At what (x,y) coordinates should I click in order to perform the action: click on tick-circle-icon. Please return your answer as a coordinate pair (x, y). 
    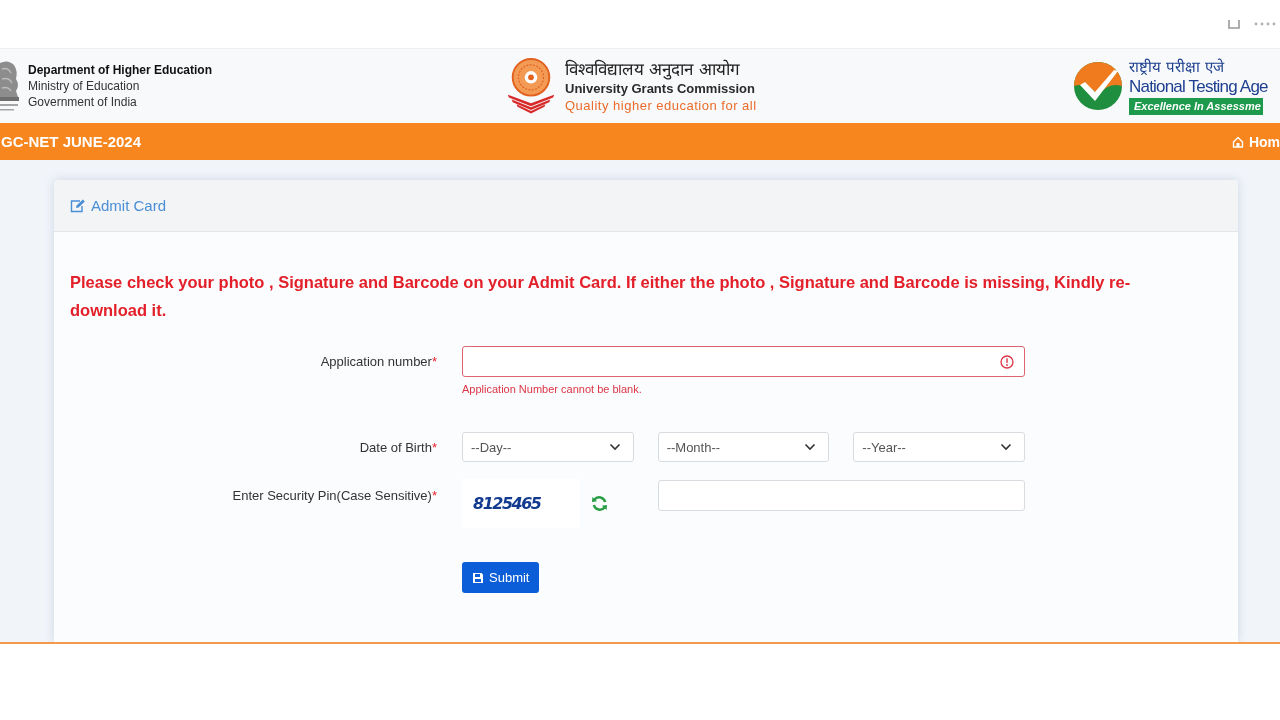
    Looking at the image, I should click on (1098, 86).